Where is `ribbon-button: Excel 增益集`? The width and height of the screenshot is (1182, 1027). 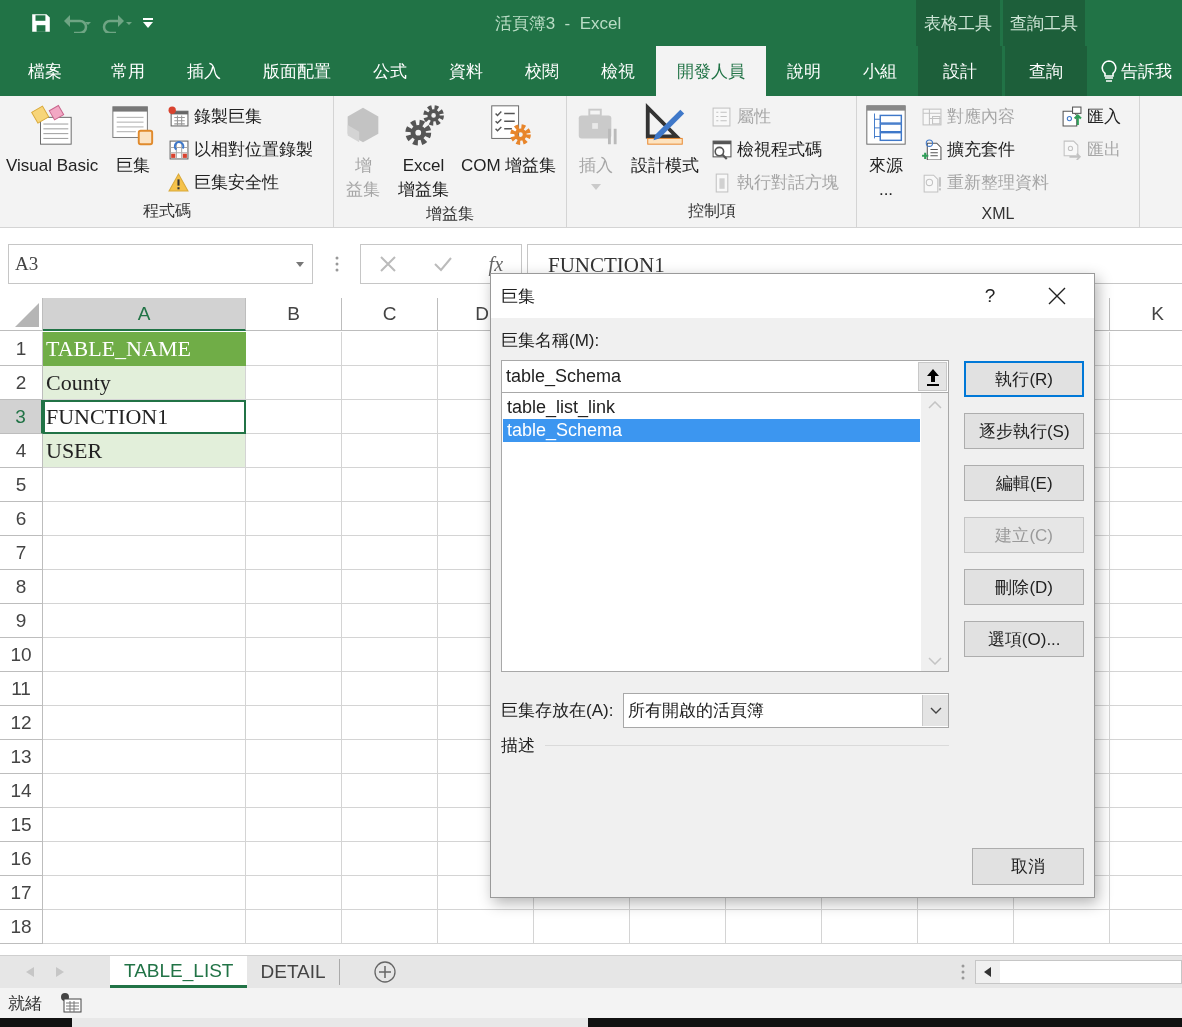
ribbon-button: Excel 增益集 is located at coordinates (423, 151).